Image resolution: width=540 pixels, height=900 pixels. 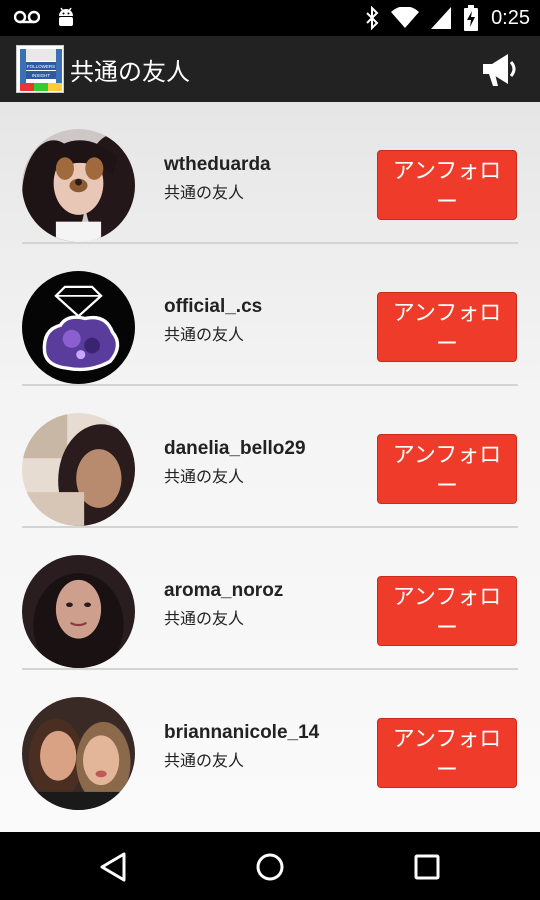 I want to click on battery-charging-icon, so click(x=471, y=18).